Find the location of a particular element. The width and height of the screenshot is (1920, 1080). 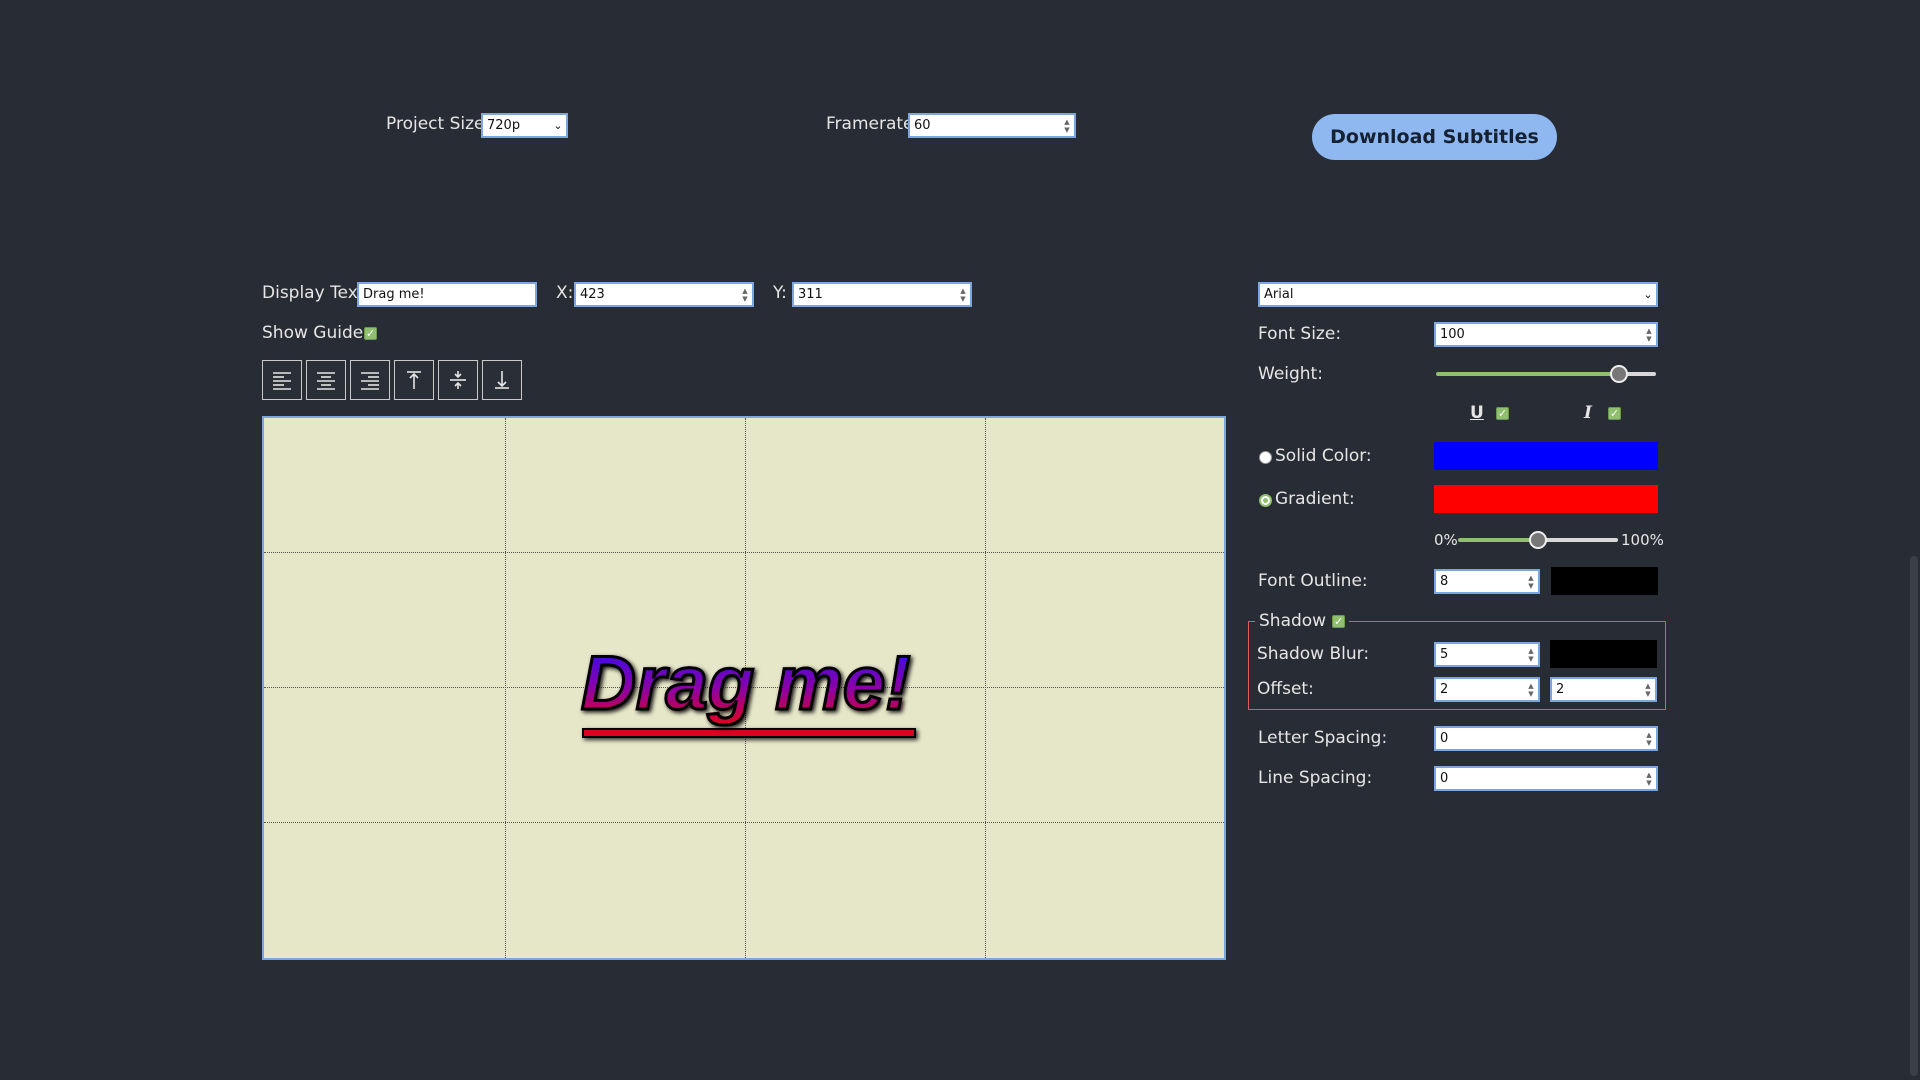

gradient-slider is located at coordinates (1538, 540).